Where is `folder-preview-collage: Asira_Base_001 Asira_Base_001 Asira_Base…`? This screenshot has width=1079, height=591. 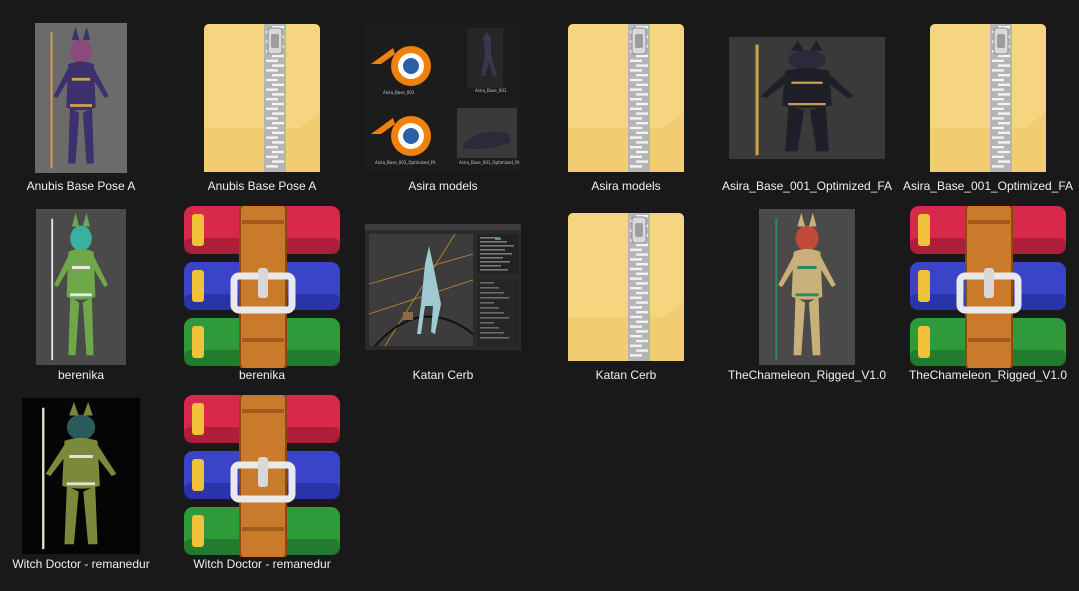
folder-preview-collage: Asira_Base_001 Asira_Base_001 Asira_Base… is located at coordinates (443, 98).